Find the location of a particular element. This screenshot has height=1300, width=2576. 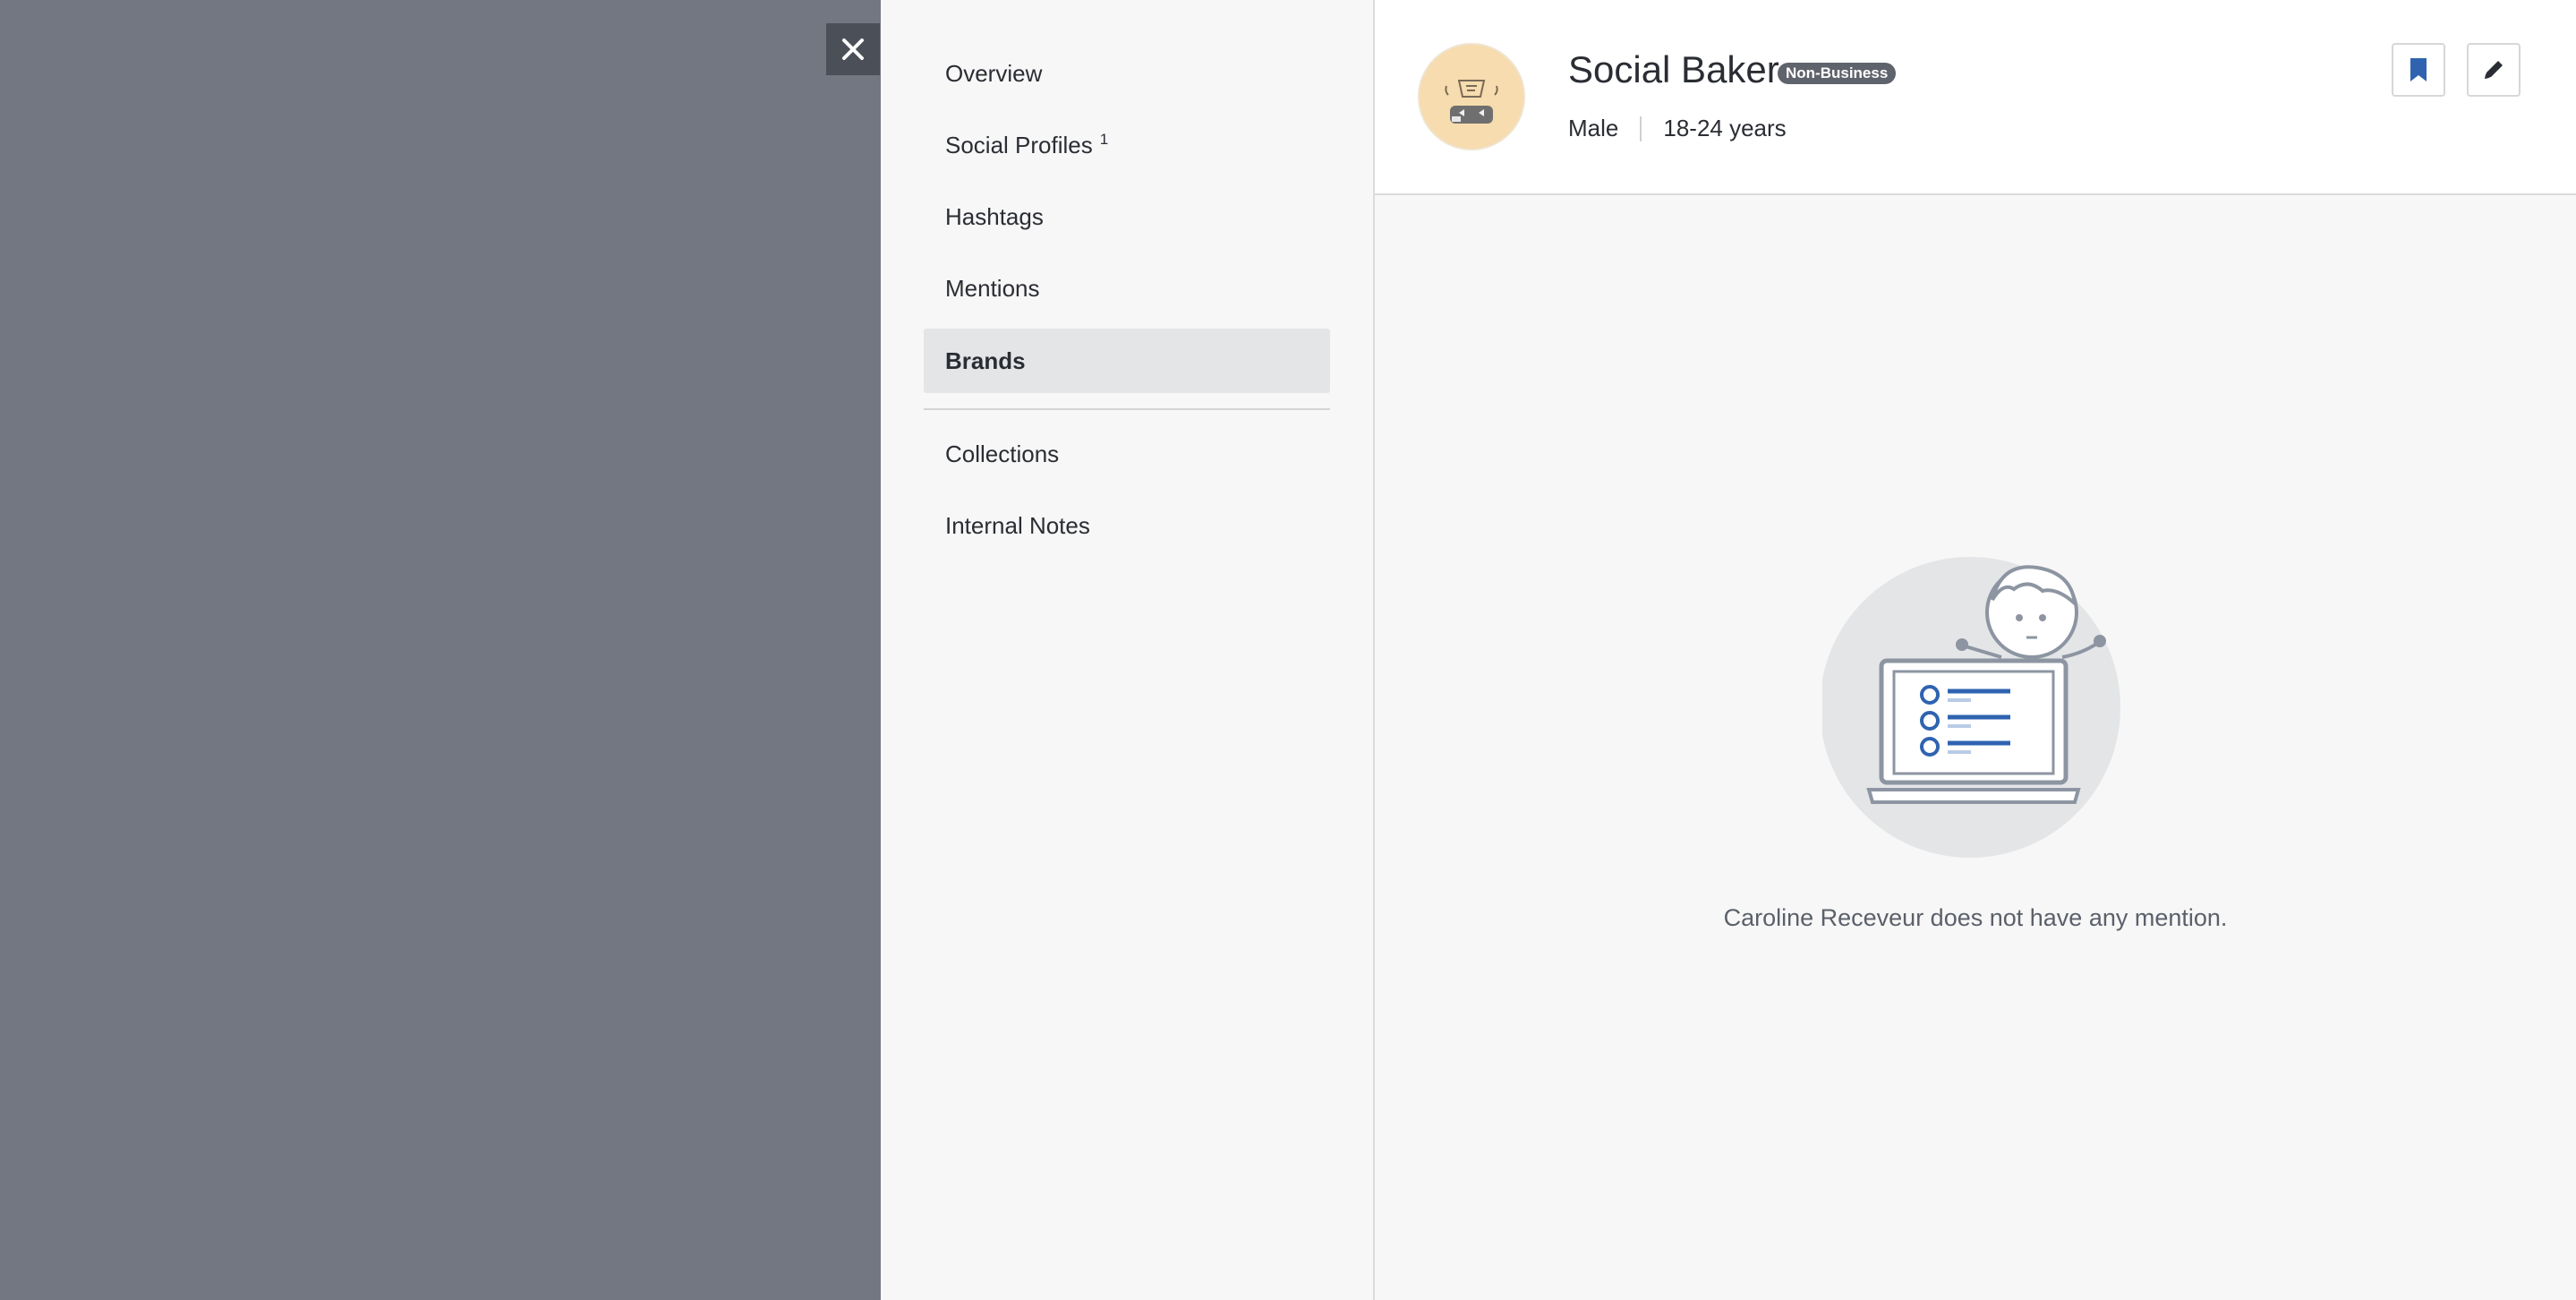

nav-divider is located at coordinates (1127, 409).